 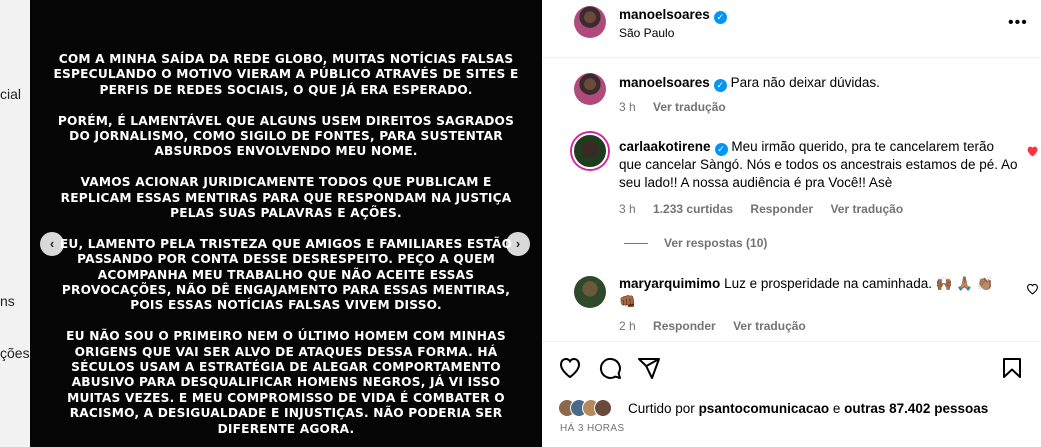 I want to click on divider, so click(x=636, y=244).